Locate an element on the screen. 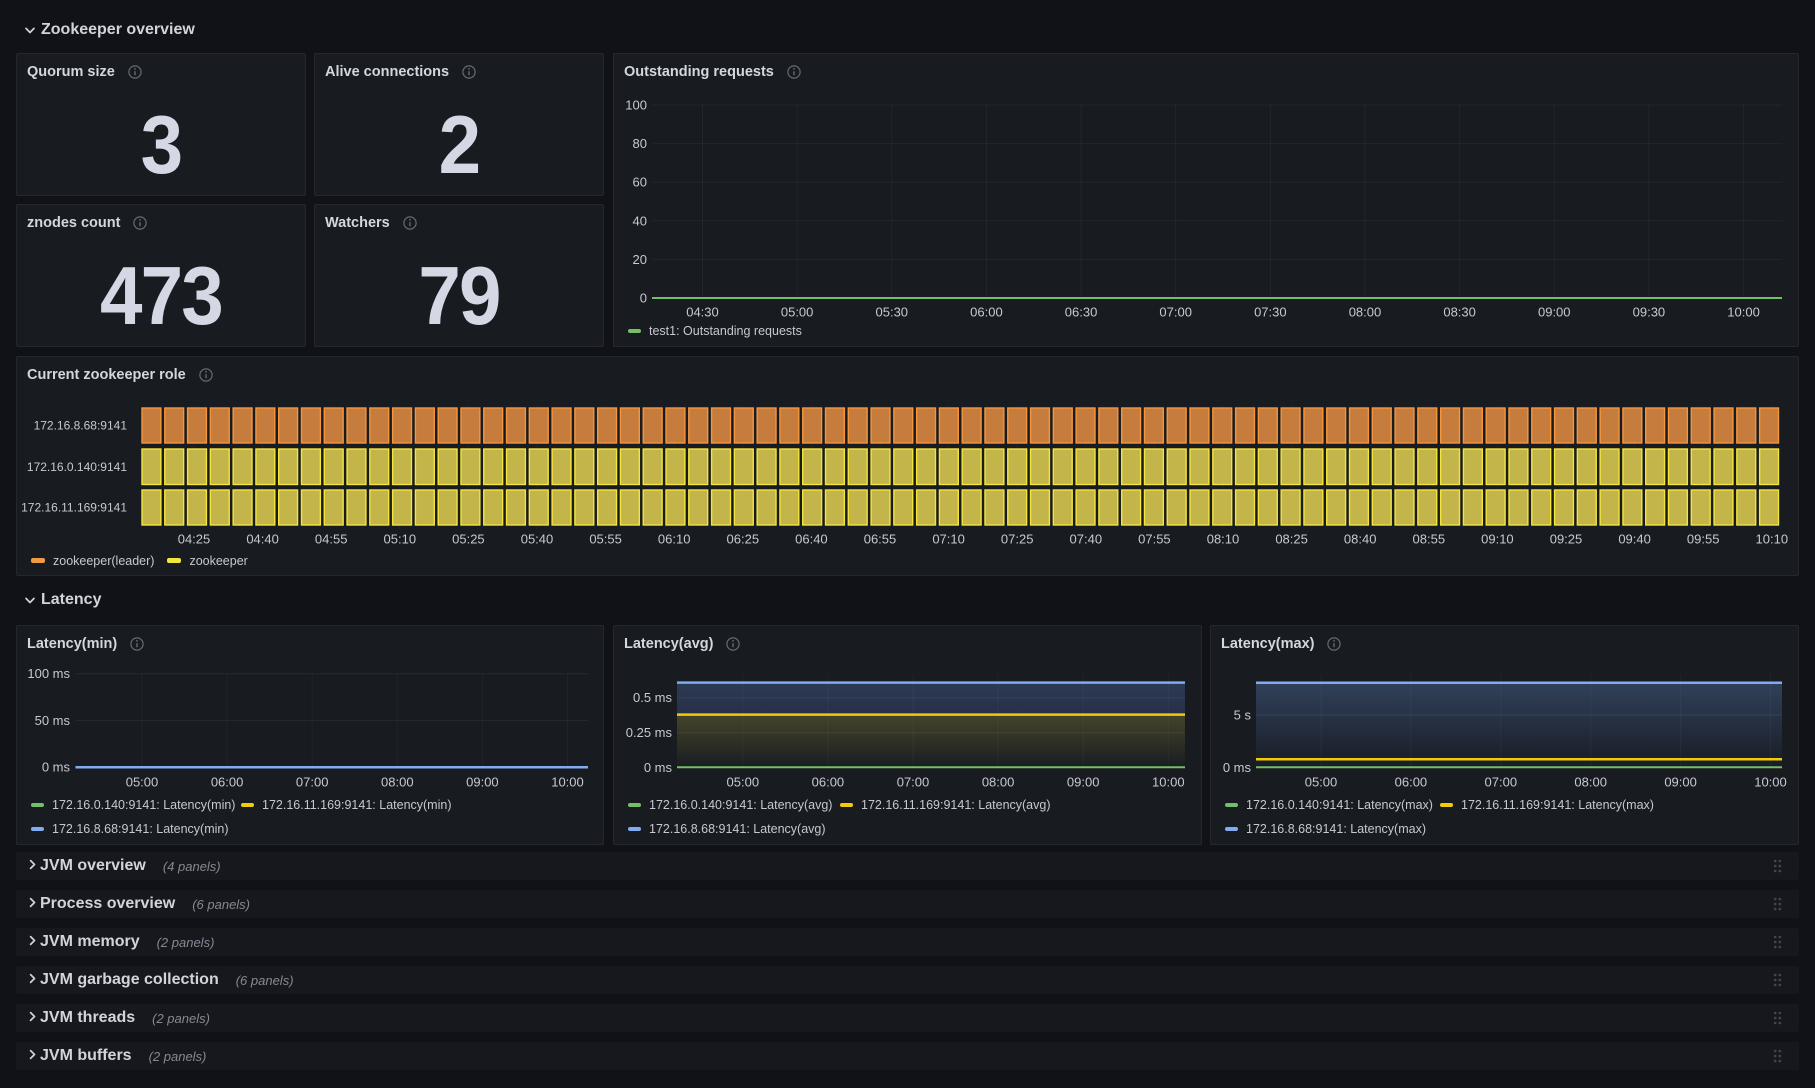 Image resolution: width=1815 pixels, height=1088 pixels. svg-text: 05:40 is located at coordinates (537, 539).